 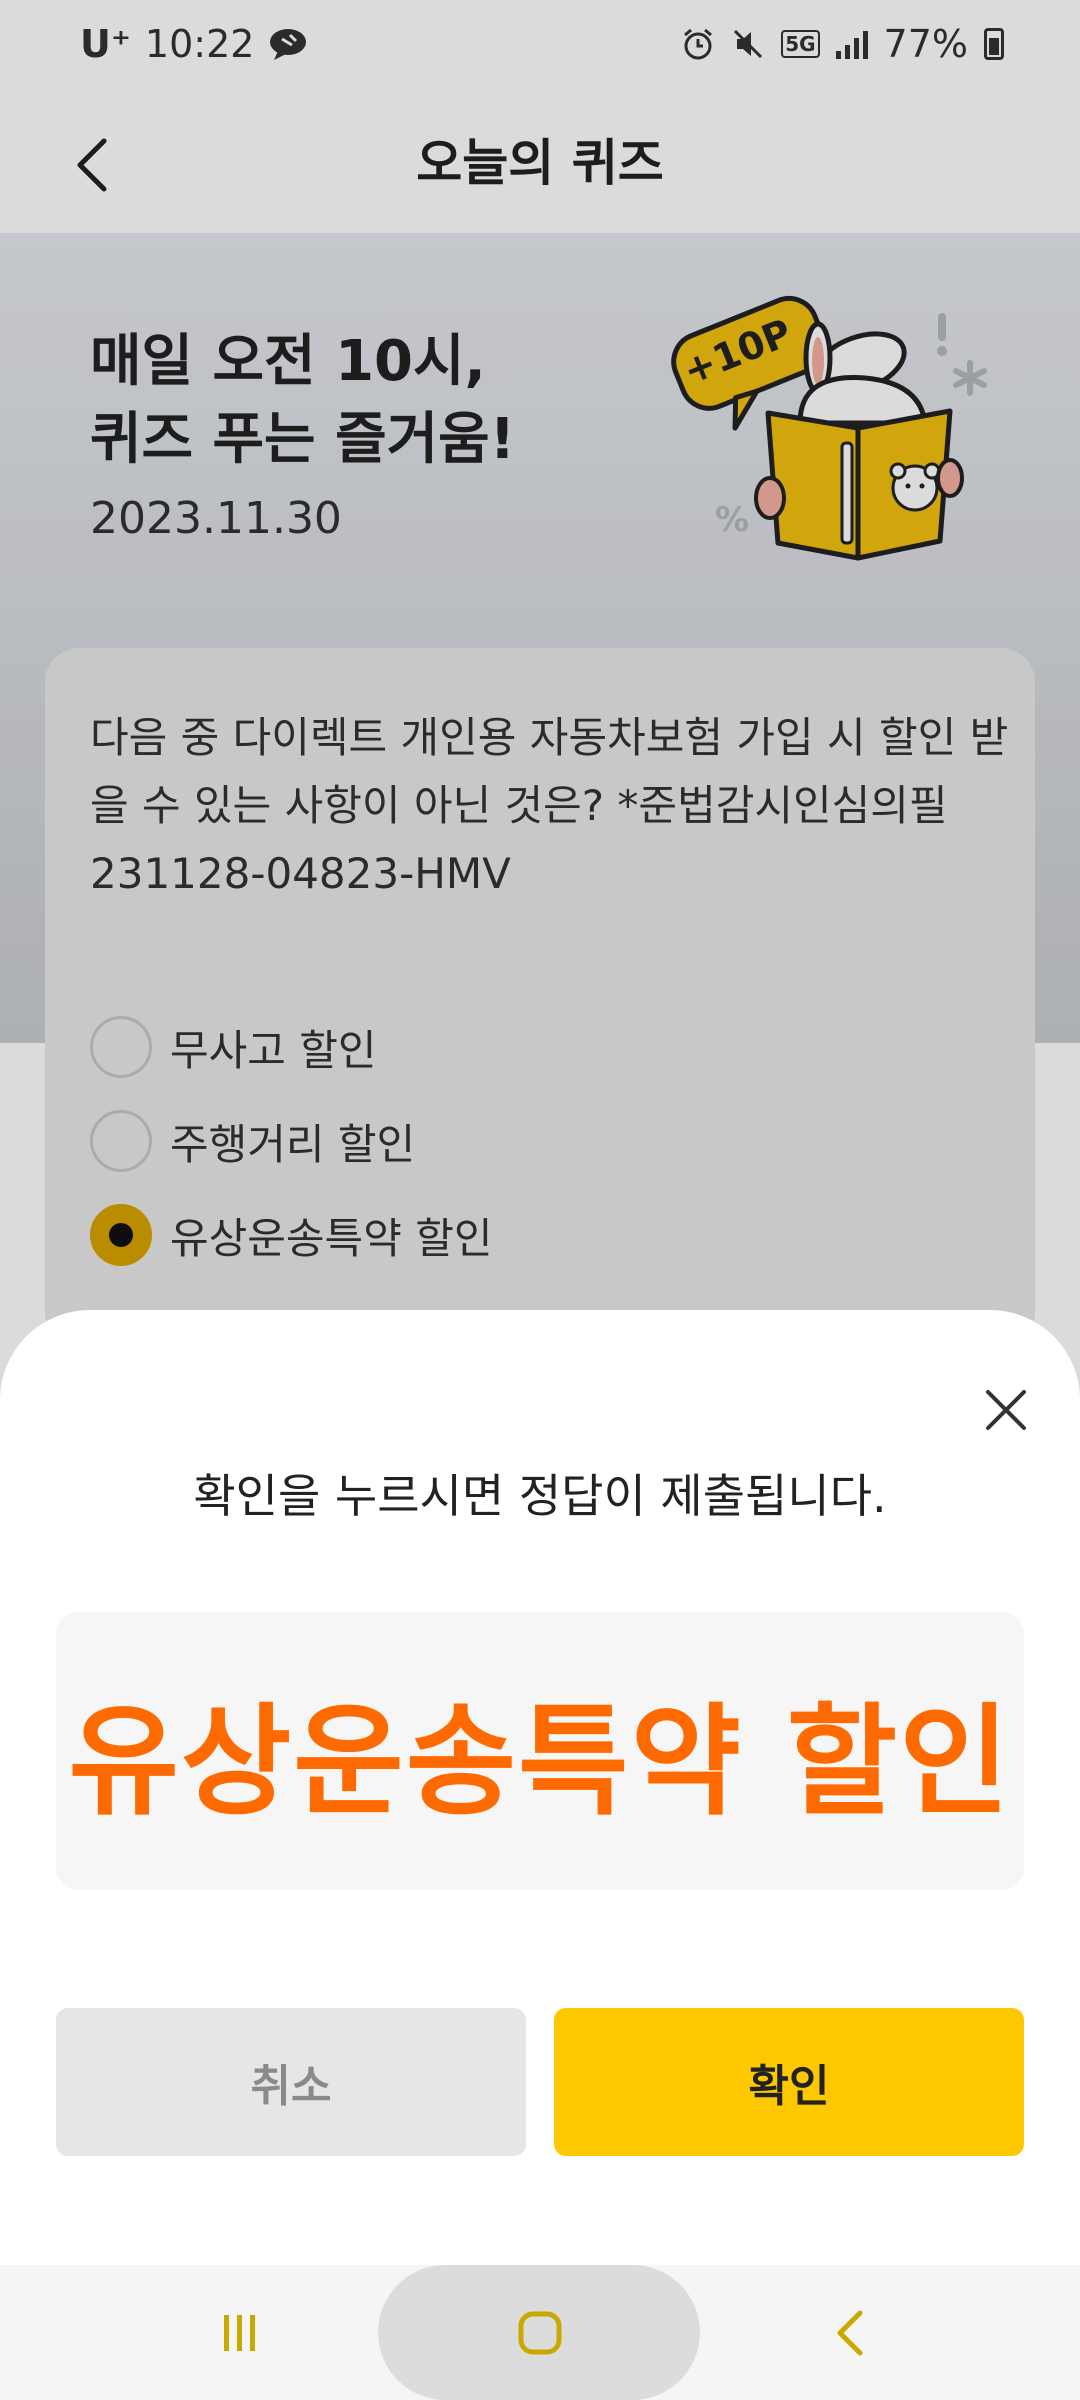 What do you see at coordinates (540, 1762) in the screenshot?
I see `selected-answer: 유상운송특약 할인` at bounding box center [540, 1762].